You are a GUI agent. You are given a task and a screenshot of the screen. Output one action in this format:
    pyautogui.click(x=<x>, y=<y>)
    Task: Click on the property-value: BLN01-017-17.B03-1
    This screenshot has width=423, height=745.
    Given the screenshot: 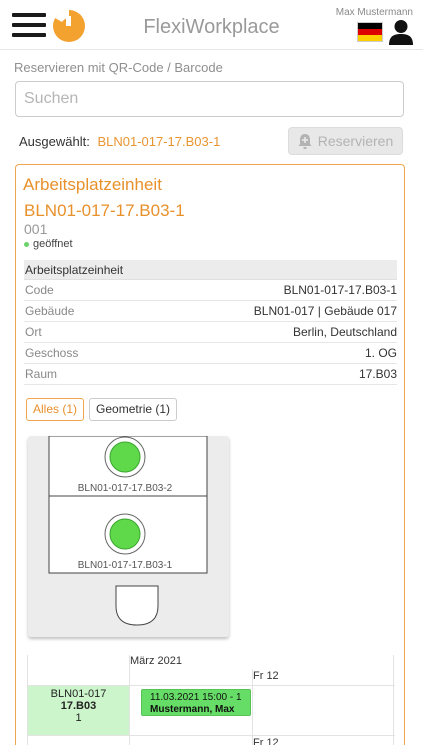 What is the action you would take?
    pyautogui.click(x=340, y=290)
    